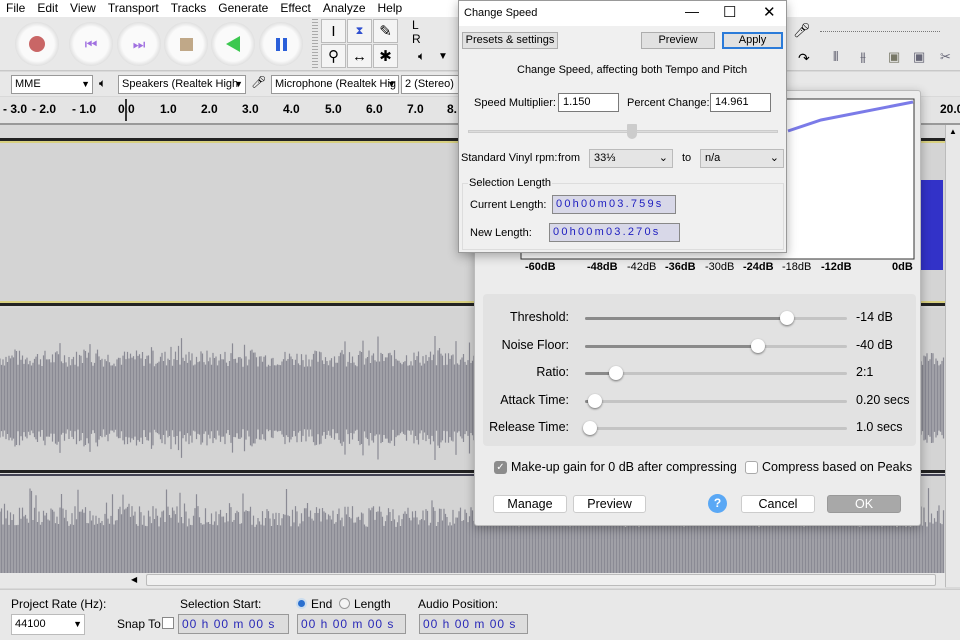  What do you see at coordinates (83, 8) in the screenshot?
I see `menu-view: View` at bounding box center [83, 8].